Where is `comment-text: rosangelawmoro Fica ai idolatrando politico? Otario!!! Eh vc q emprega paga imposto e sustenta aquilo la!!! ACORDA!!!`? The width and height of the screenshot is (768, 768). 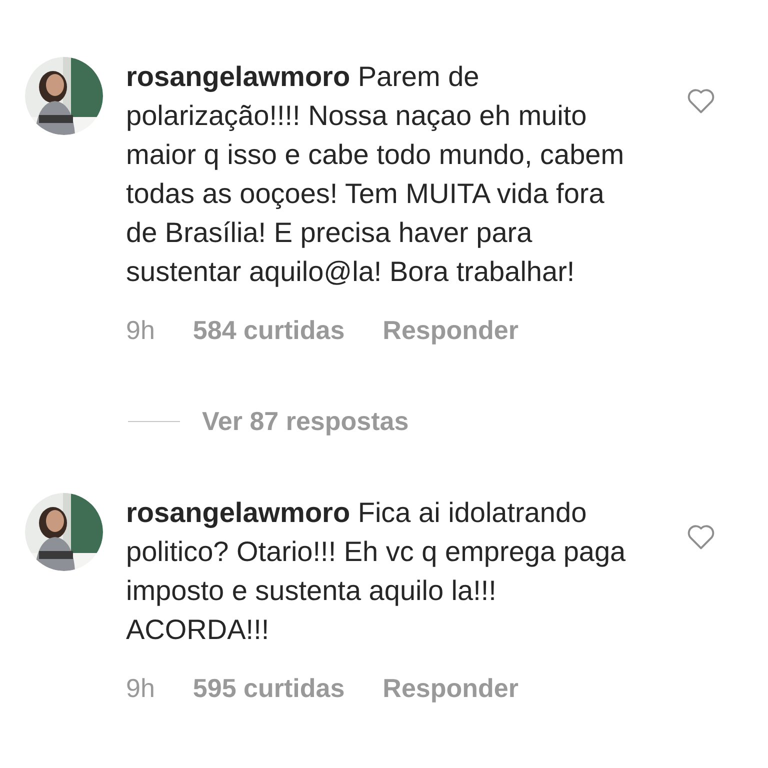 comment-text: rosangelawmoro Fica ai idolatrando politico? Otario!!! Eh vc q emprega paga imposto e sustenta aquilo la!!! ACORDA!!! is located at coordinates (376, 571).